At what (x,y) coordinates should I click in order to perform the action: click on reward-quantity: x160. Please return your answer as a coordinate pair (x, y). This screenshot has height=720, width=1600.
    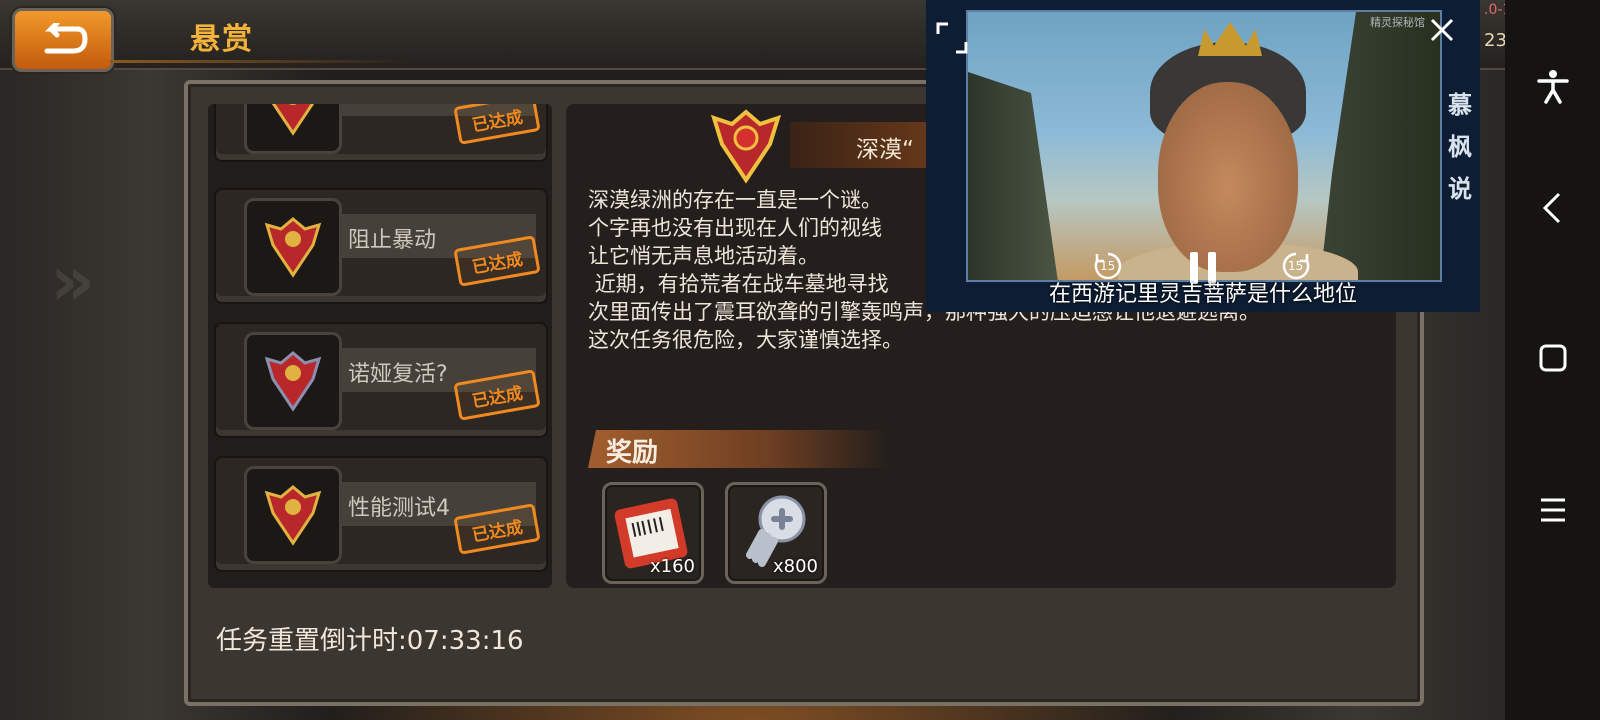
    Looking at the image, I should click on (672, 566).